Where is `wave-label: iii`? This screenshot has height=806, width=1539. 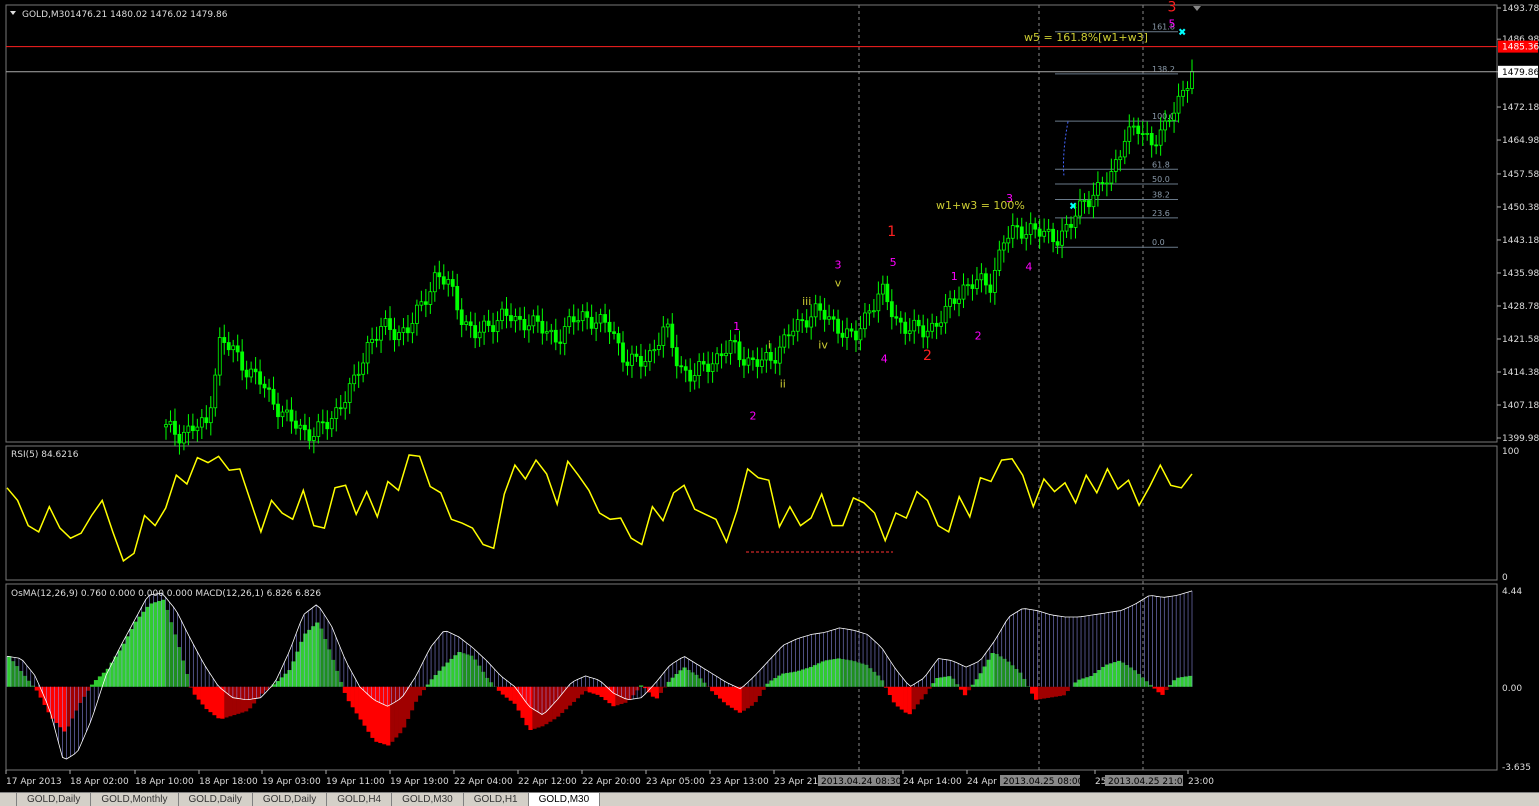
wave-label: iii is located at coordinates (806, 301).